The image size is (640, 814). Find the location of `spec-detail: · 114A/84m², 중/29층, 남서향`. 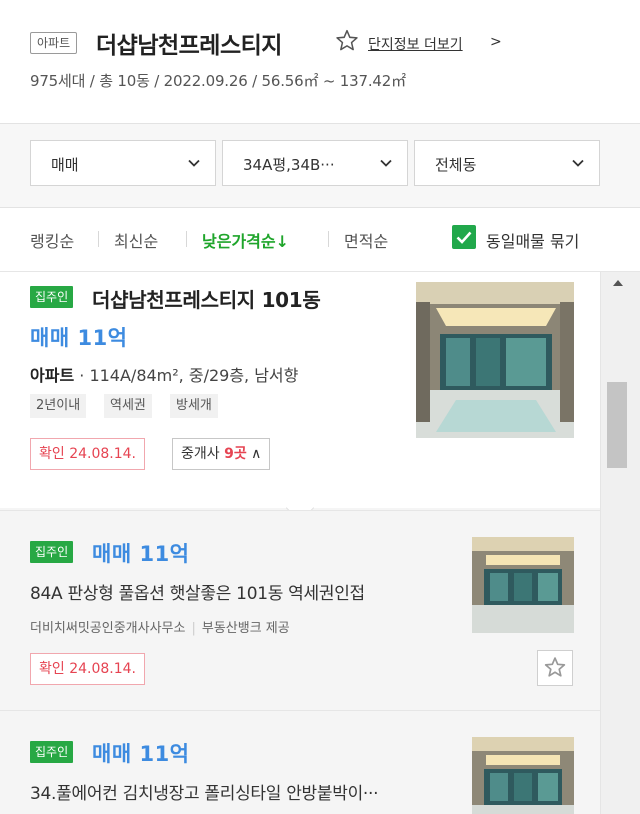

spec-detail: · 114A/84m², 중/29층, 남서향 is located at coordinates (189, 375).